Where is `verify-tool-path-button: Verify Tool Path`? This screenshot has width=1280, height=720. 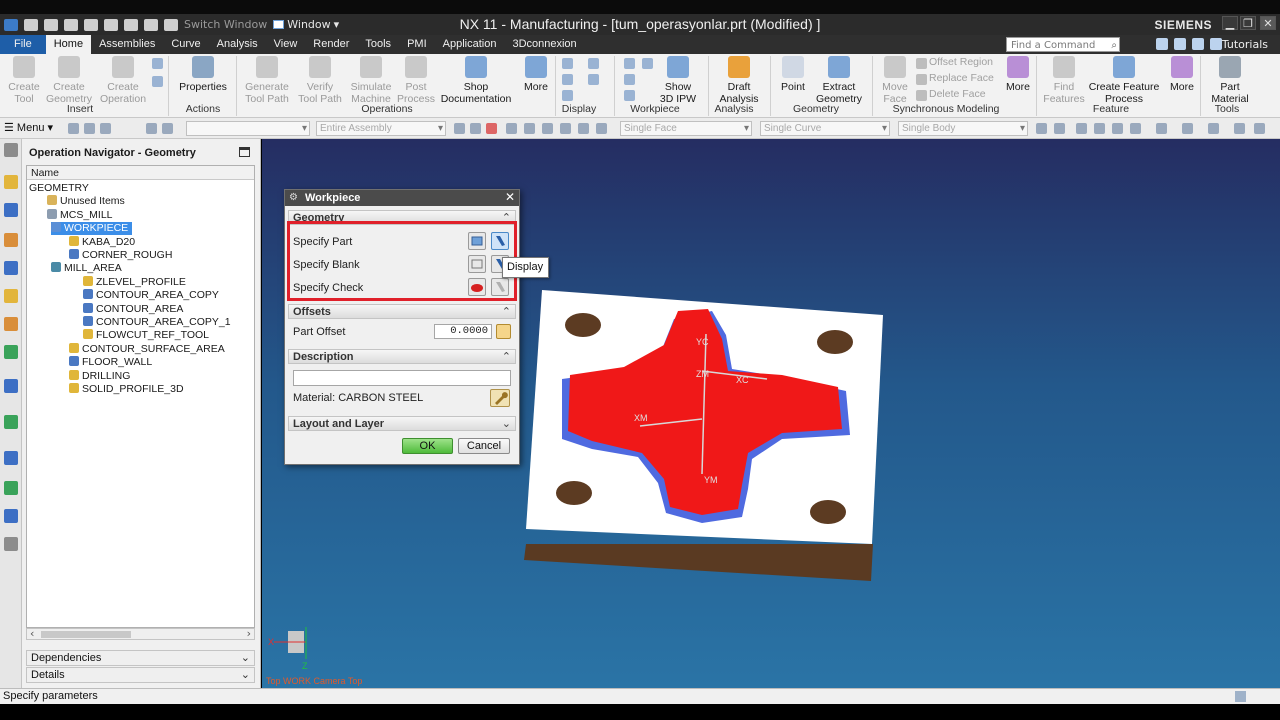 verify-tool-path-button: Verify Tool Path is located at coordinates (320, 80).